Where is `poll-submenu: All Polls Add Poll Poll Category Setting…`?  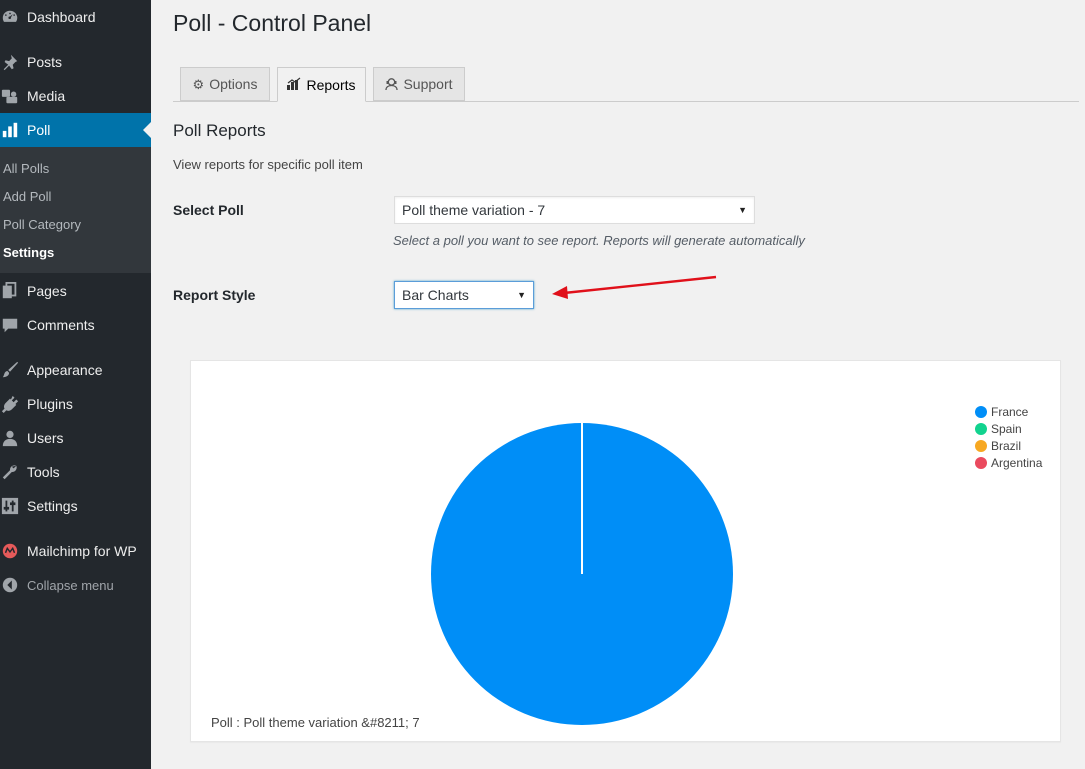
poll-submenu: All Polls Add Poll Poll Category Setting… is located at coordinates (75, 210).